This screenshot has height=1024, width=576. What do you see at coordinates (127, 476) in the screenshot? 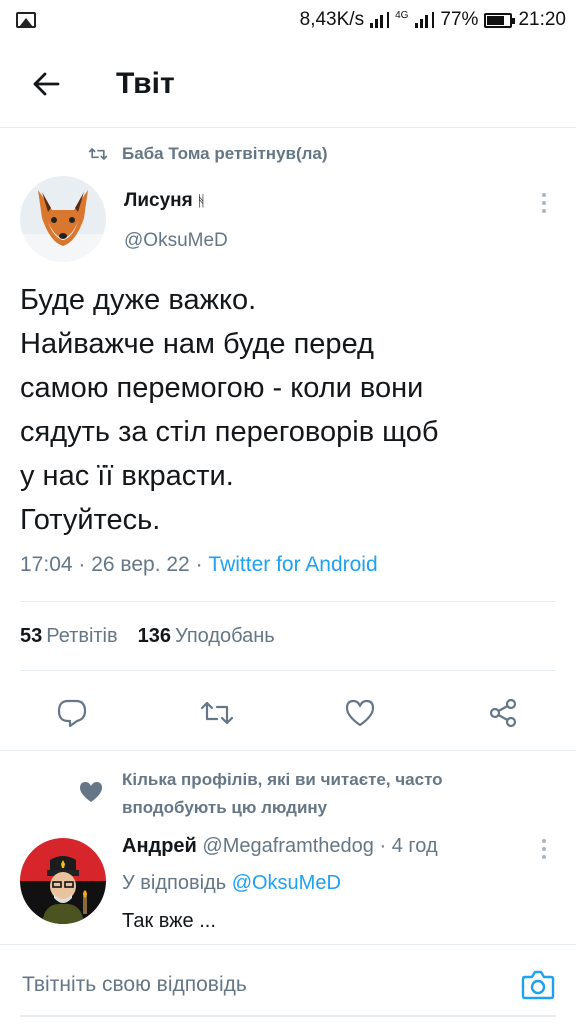
I see `tweet-text-line: у нас її вкрасти.` at bounding box center [127, 476].